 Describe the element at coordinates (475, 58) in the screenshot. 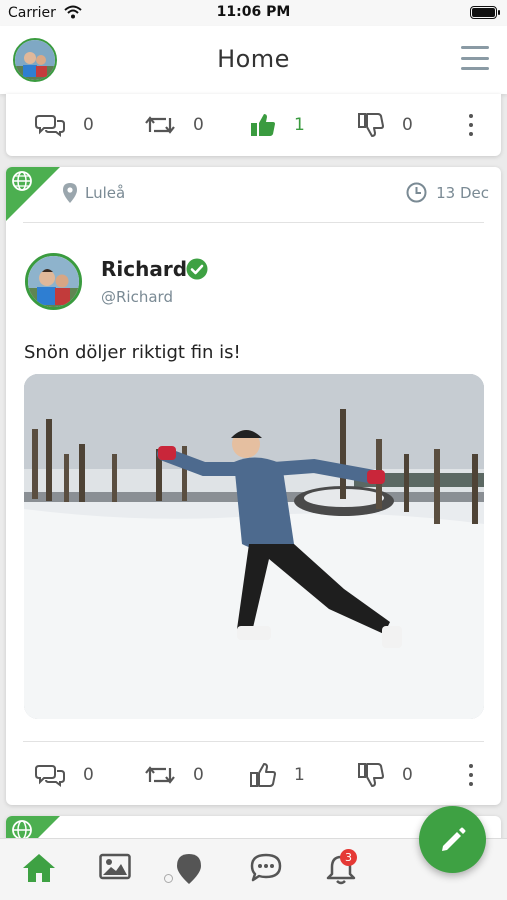

I see `hamburger-icon` at that location.